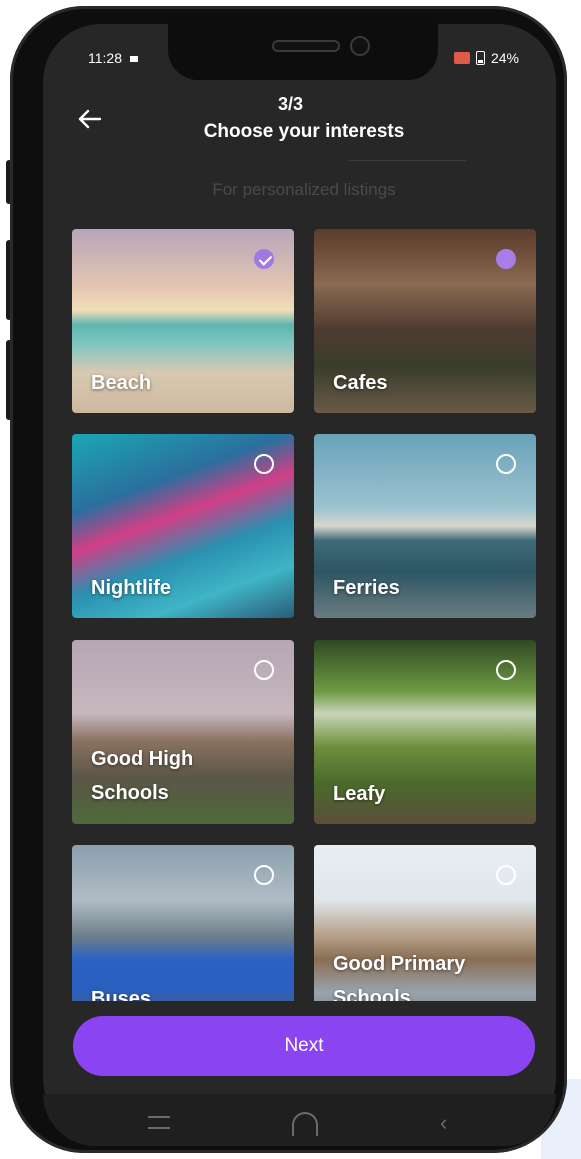  What do you see at coordinates (443, 1123) in the screenshot?
I see `nav-back-icon: ‹` at bounding box center [443, 1123].